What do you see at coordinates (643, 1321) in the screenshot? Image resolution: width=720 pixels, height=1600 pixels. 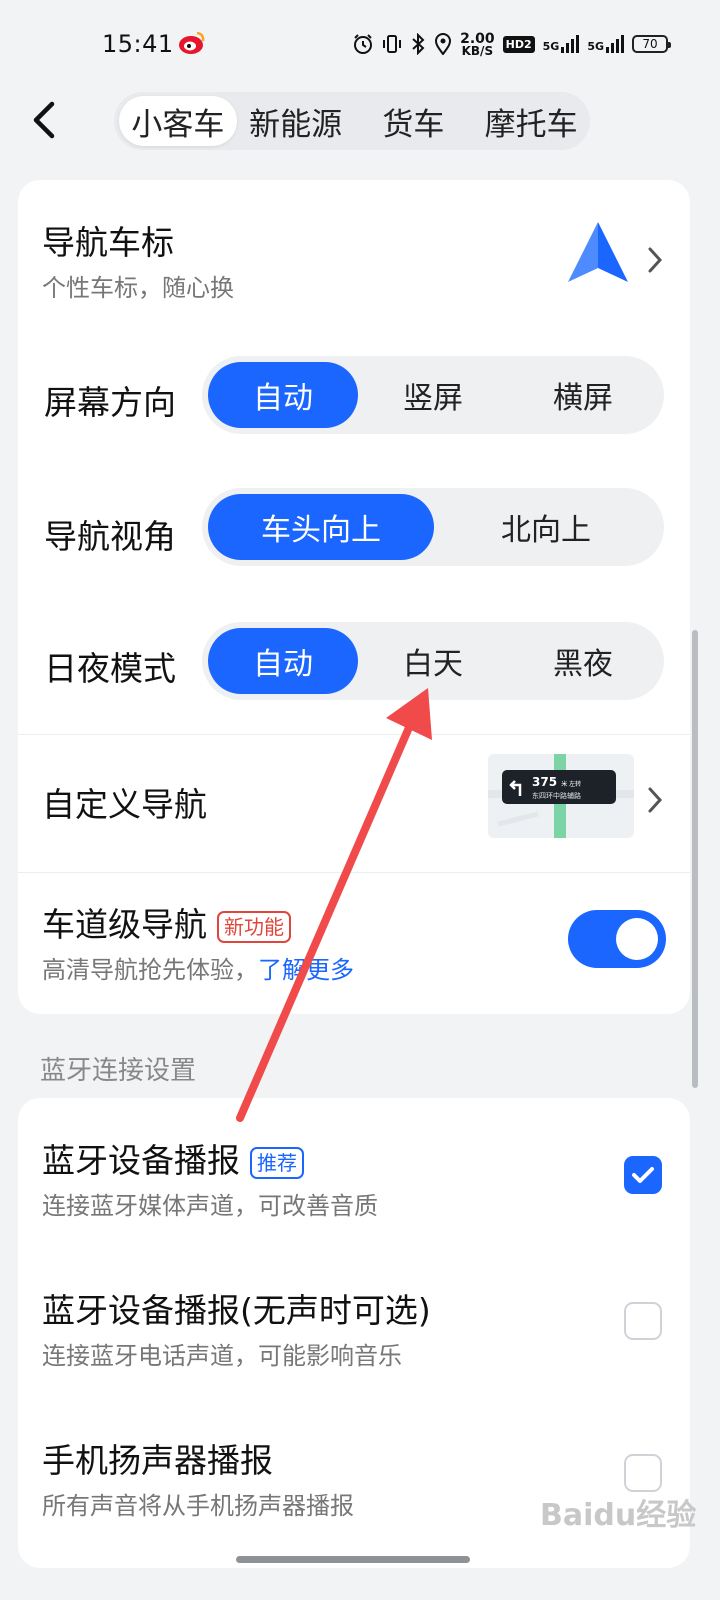 I see `bluetooth-call-checkbox` at bounding box center [643, 1321].